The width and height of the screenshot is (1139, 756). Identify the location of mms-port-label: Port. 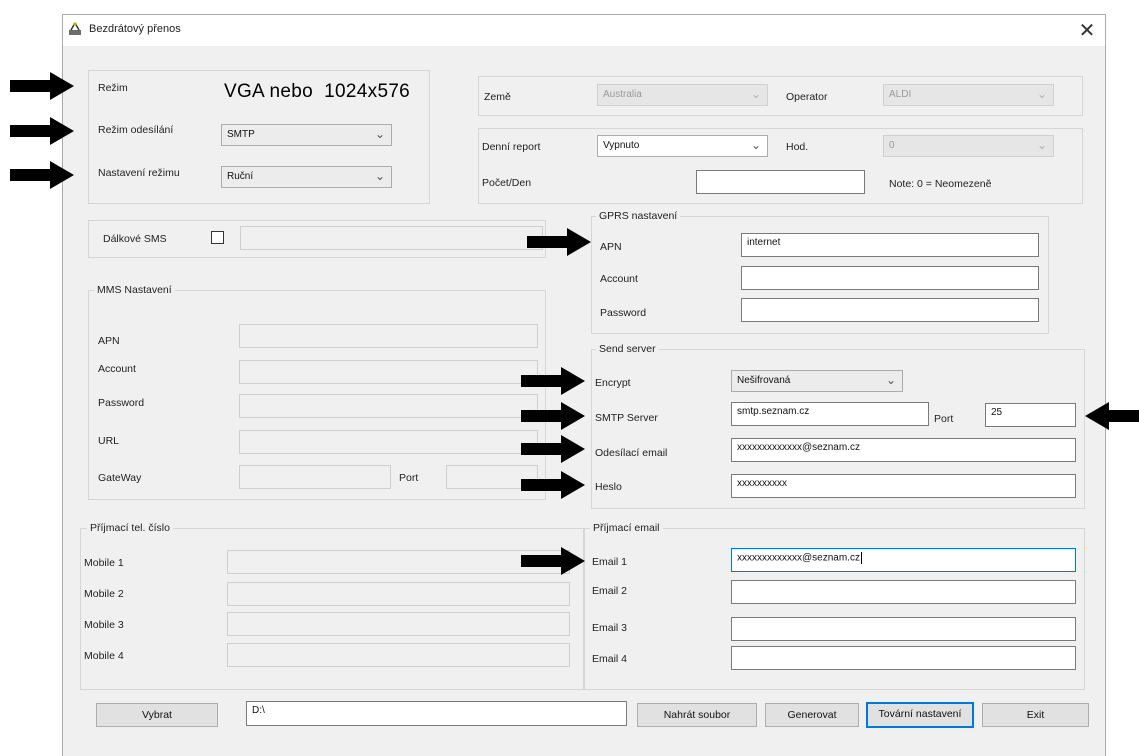
(409, 478).